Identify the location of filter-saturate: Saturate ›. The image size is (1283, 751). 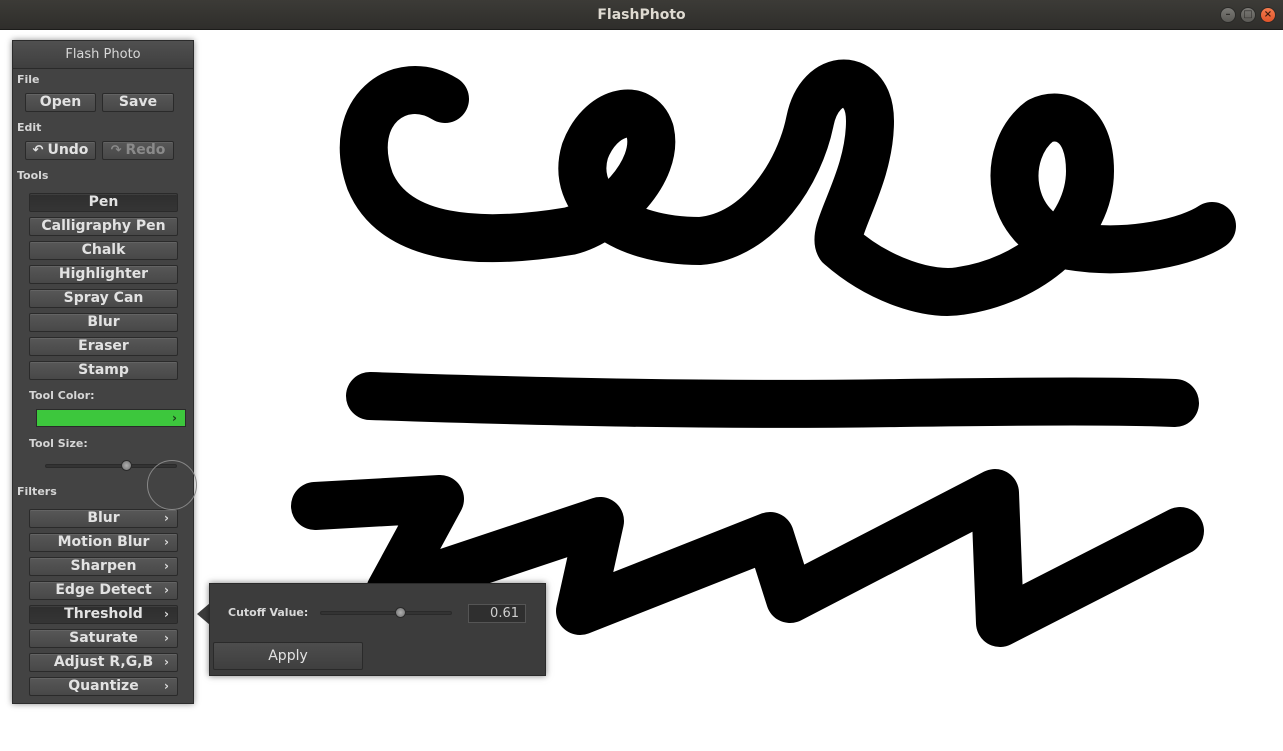
(103, 638).